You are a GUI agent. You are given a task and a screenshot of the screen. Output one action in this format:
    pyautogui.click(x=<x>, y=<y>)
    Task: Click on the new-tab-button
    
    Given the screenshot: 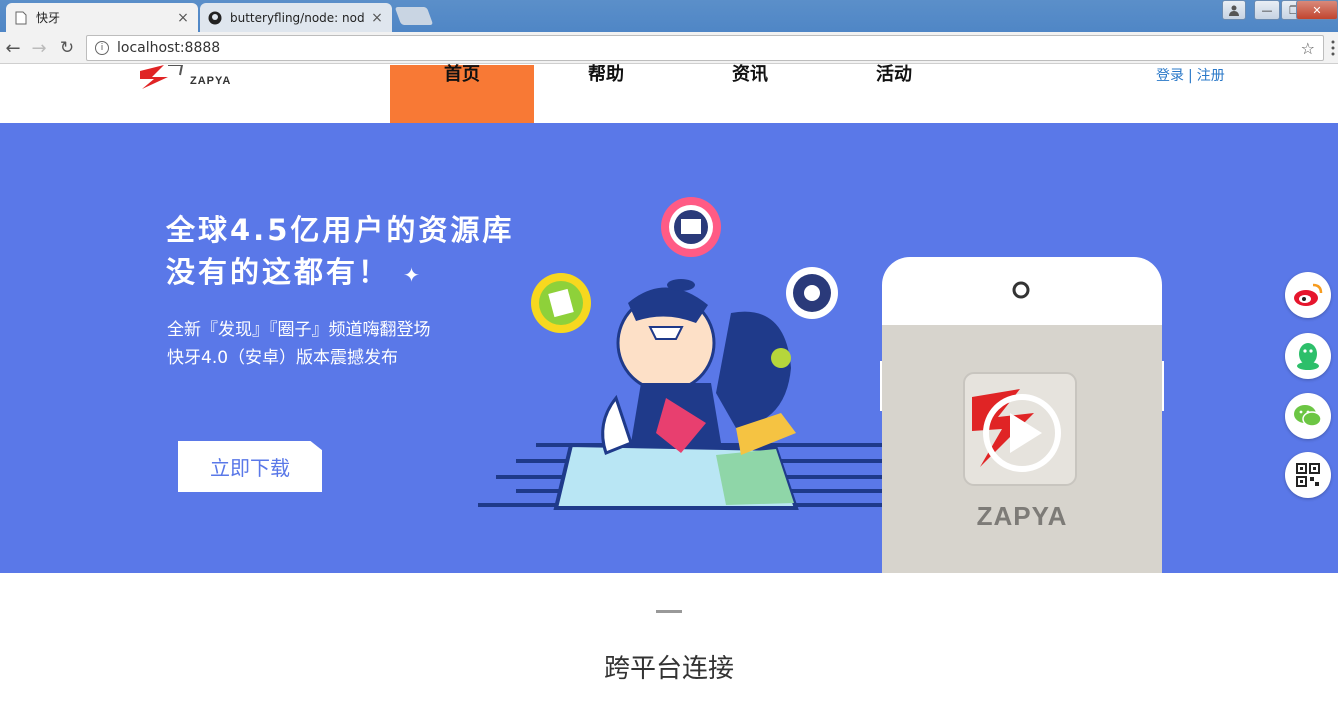 What is the action you would take?
    pyautogui.click(x=414, y=16)
    